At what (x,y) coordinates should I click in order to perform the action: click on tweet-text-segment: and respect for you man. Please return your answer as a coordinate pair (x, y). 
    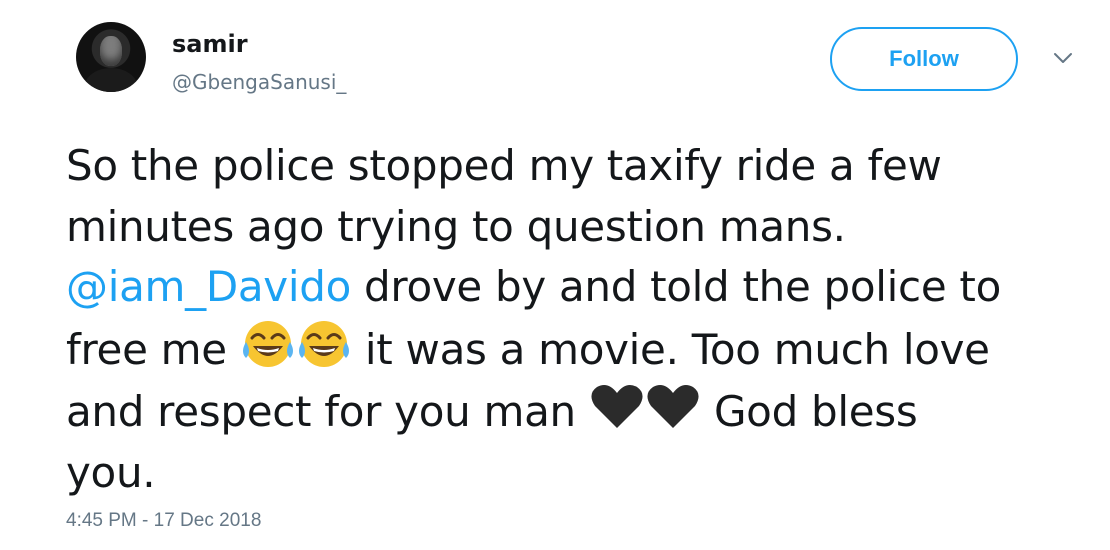
    Looking at the image, I should click on (327, 412).